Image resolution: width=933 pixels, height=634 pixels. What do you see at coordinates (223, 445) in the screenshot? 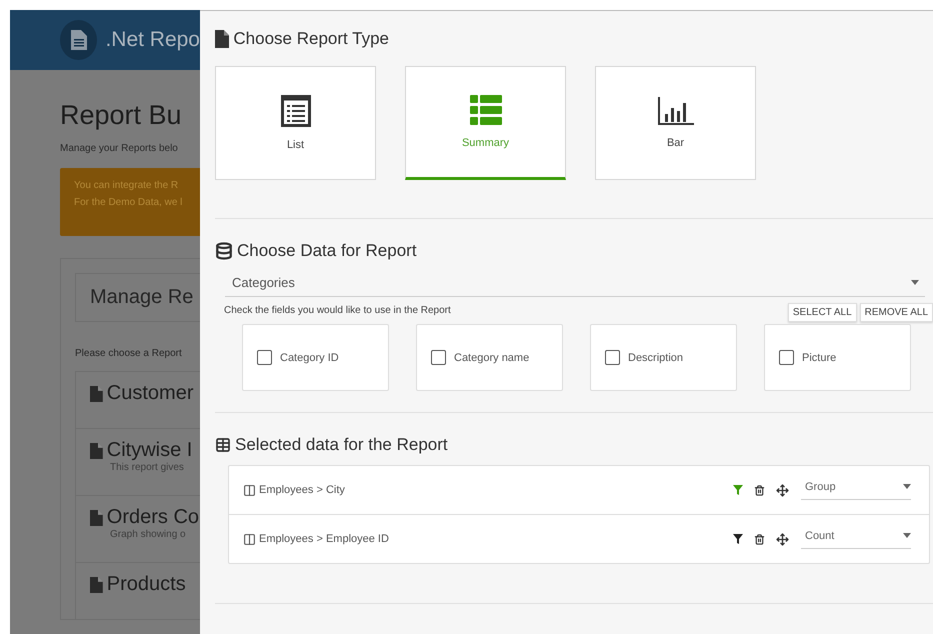
I see `table-icon` at bounding box center [223, 445].